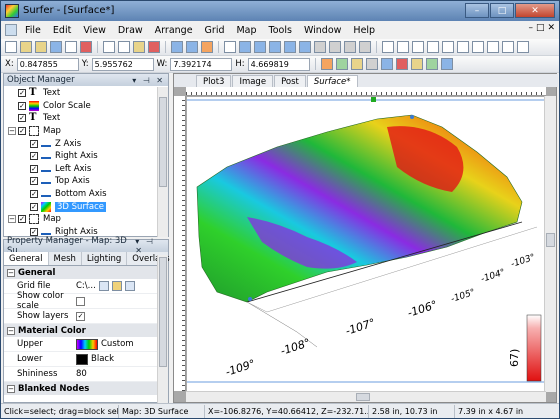  What do you see at coordinates (117, 344) in the screenshot?
I see `upper-color-select: Custom` at bounding box center [117, 344].